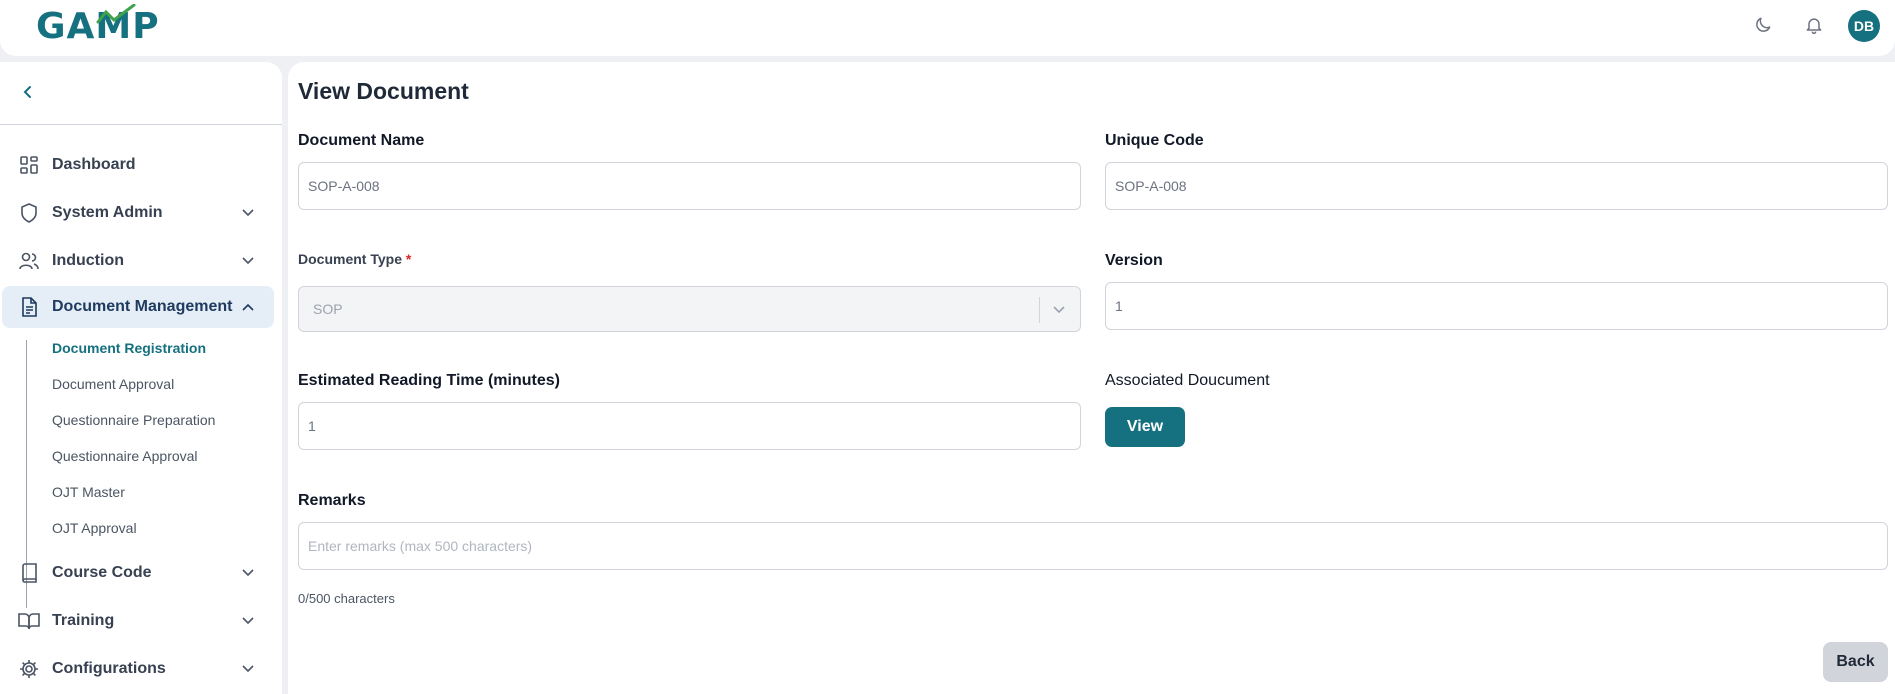  I want to click on sub-item-ojt-approval: OJT Approval, so click(94, 528).